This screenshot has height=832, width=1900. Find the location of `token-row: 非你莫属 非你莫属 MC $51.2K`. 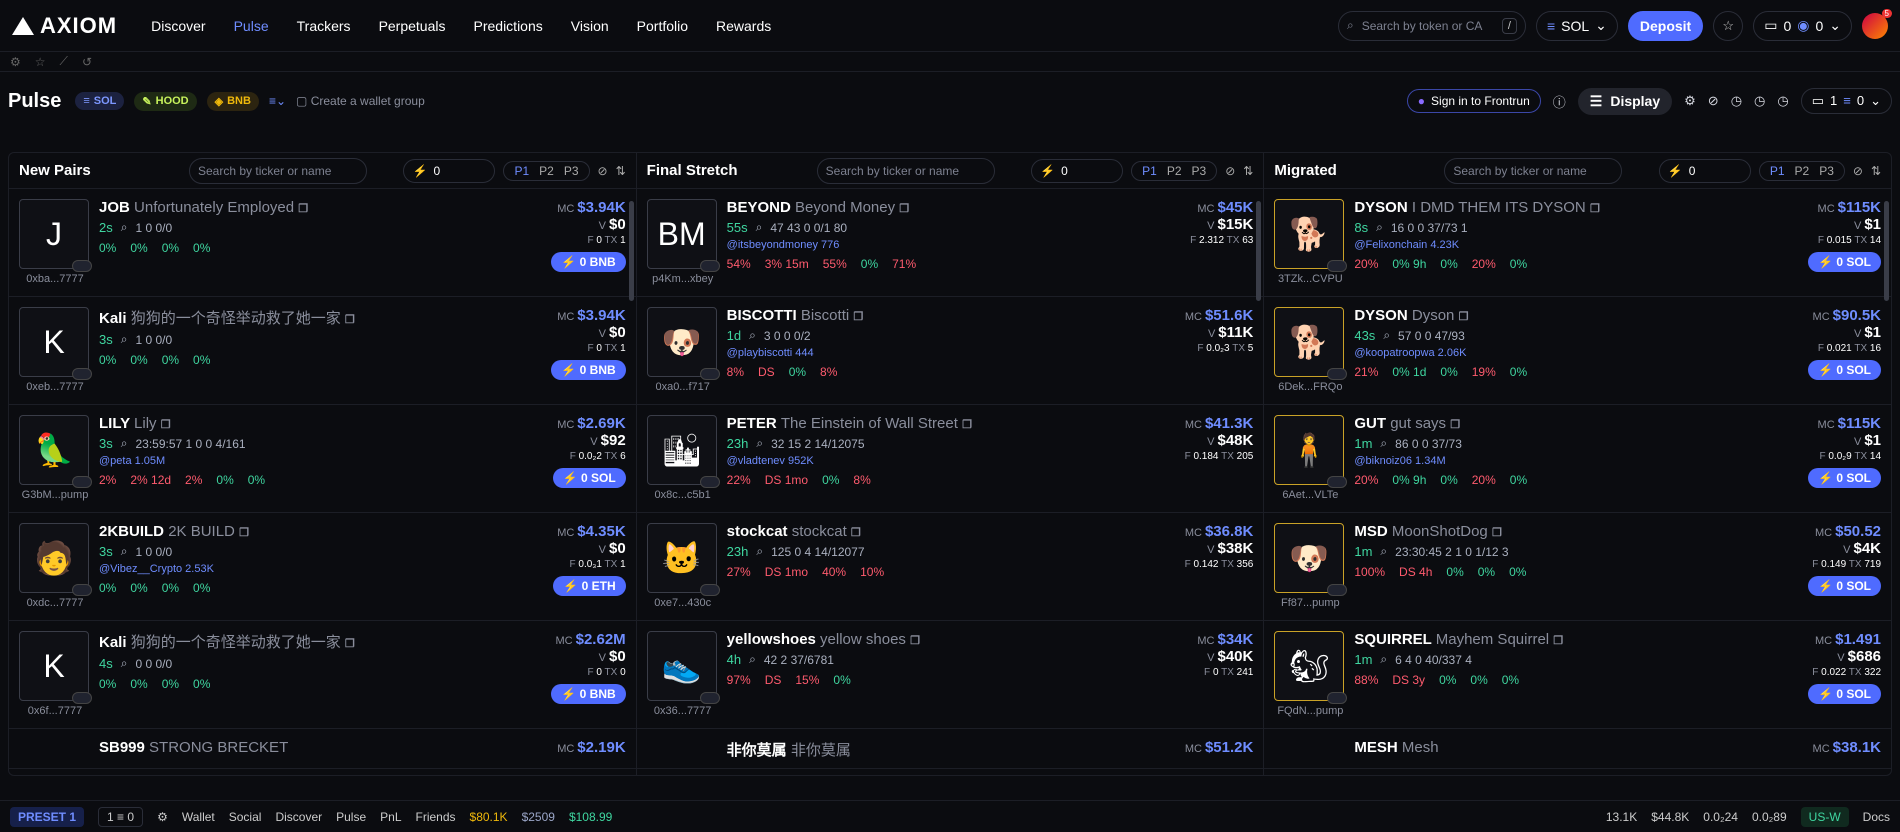

token-row: 非你莫属 非你莫属 MC $51.2K is located at coordinates (950, 749).